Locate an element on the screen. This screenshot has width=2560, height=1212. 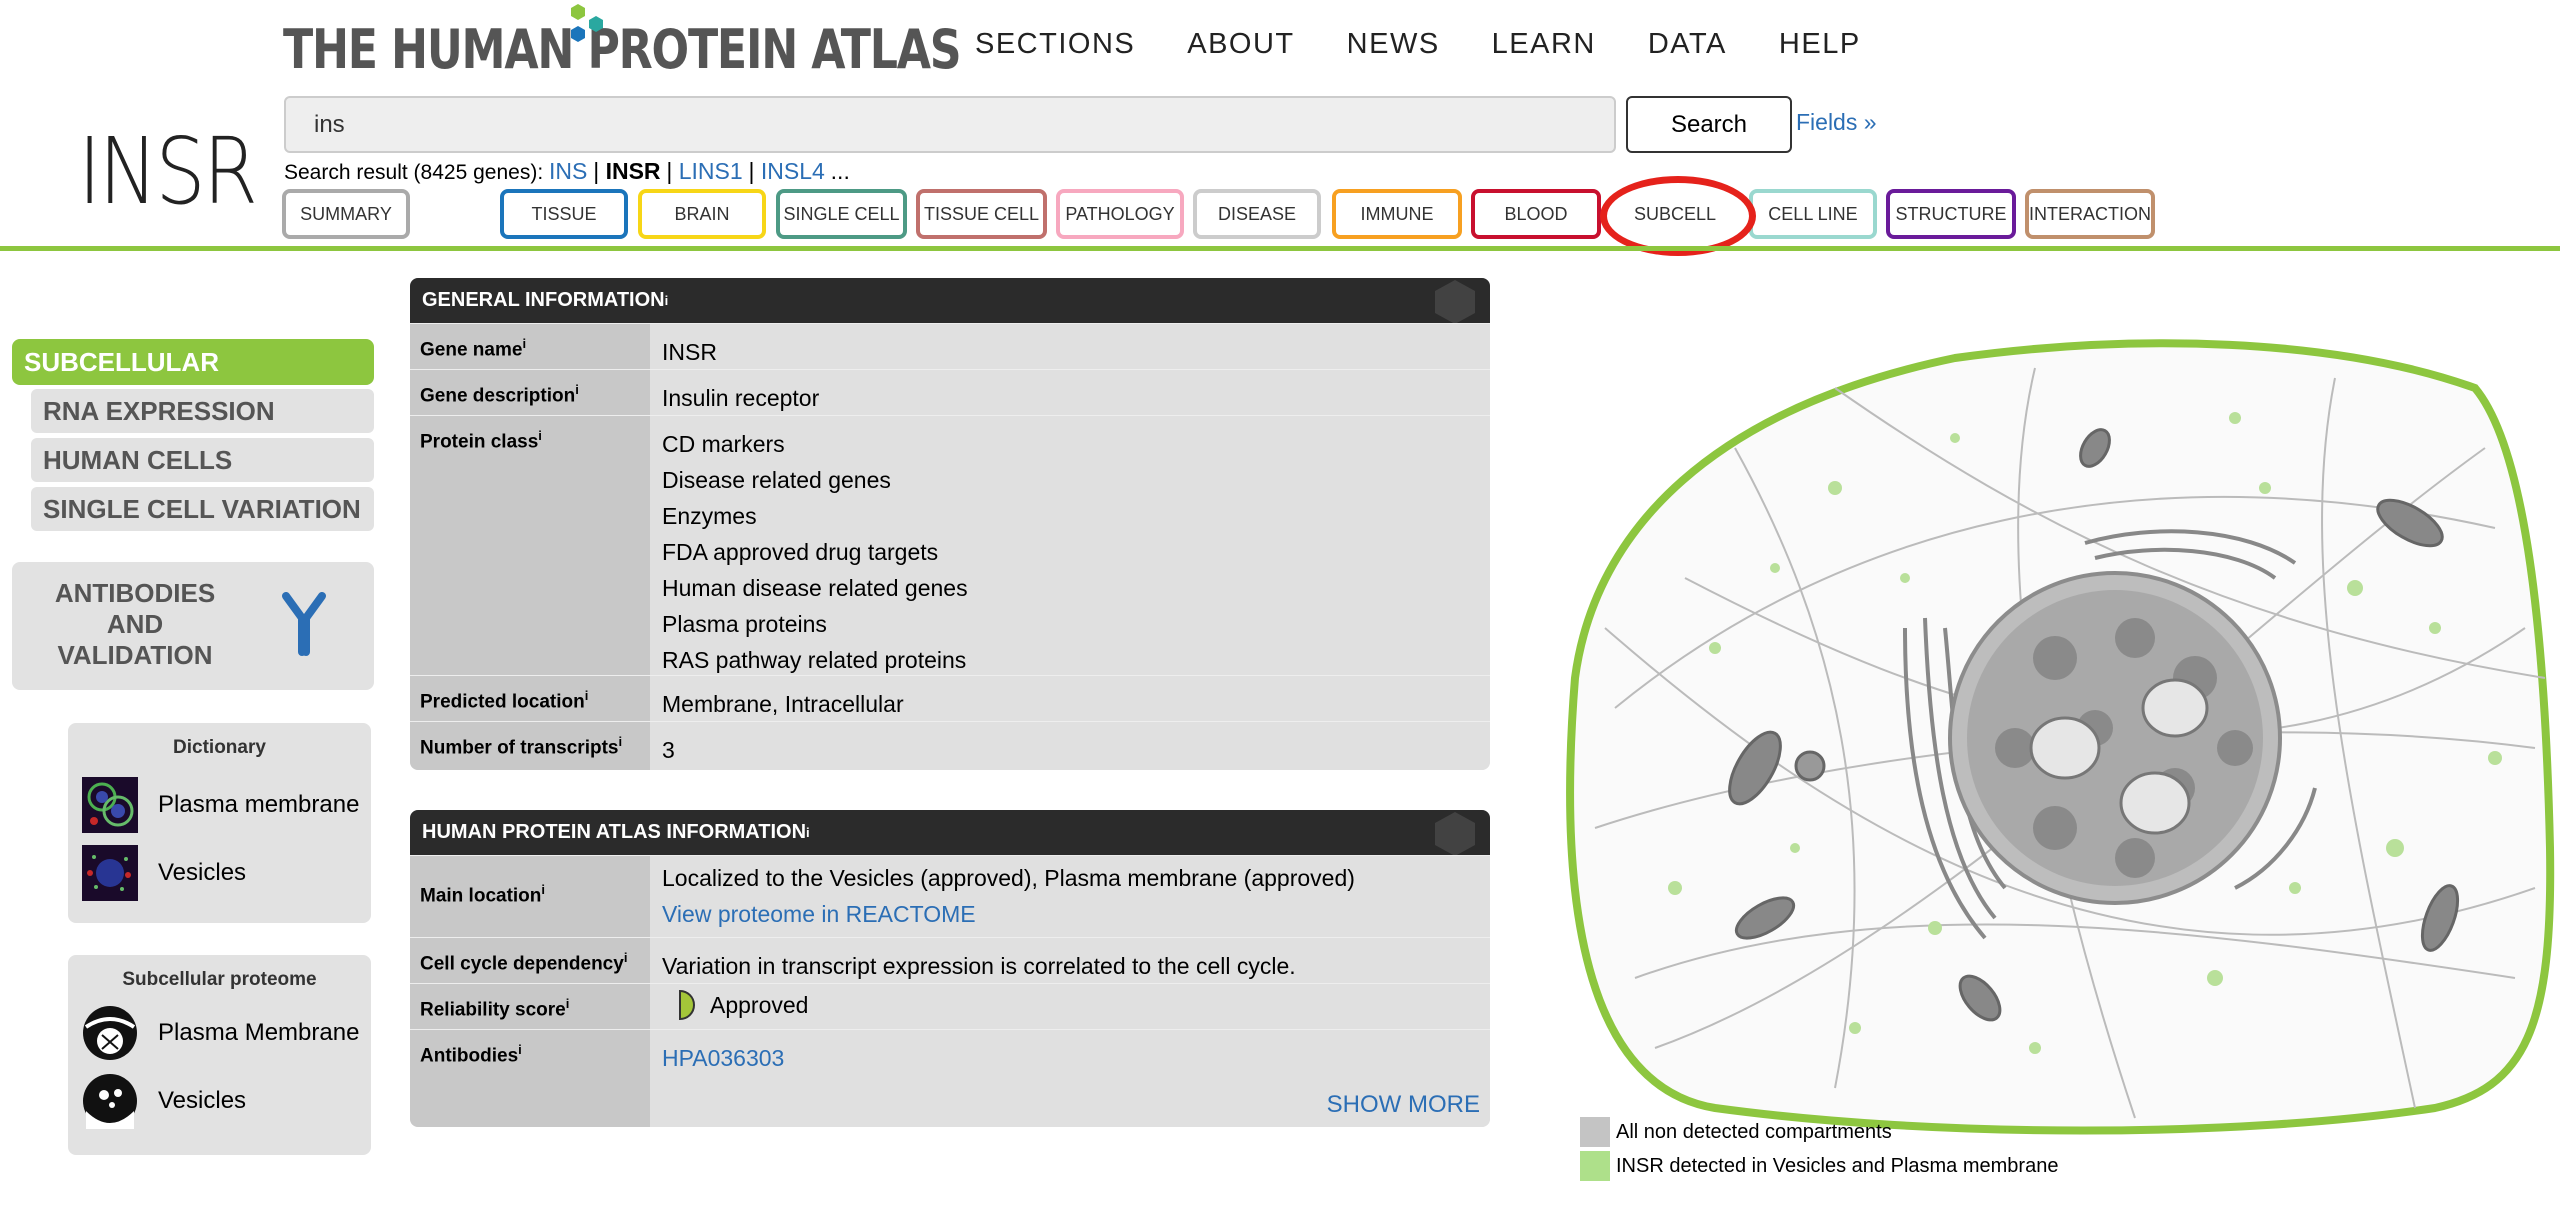
row-antibodies: Antibodiesi HPA036303 SHOW MORE is located at coordinates (950, 1078).